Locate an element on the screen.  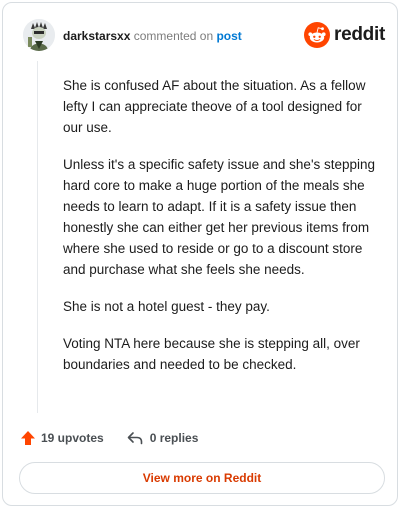
reddit-brand: reddit is located at coordinates (344, 35).